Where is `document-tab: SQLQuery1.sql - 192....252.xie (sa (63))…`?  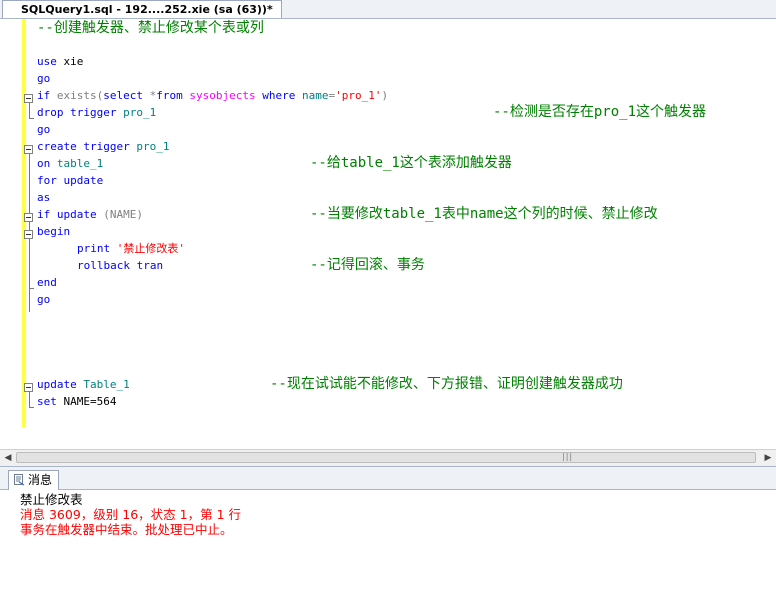
document-tab: SQLQuery1.sql - 192....252.xie (sa (63))… is located at coordinates (142, 9).